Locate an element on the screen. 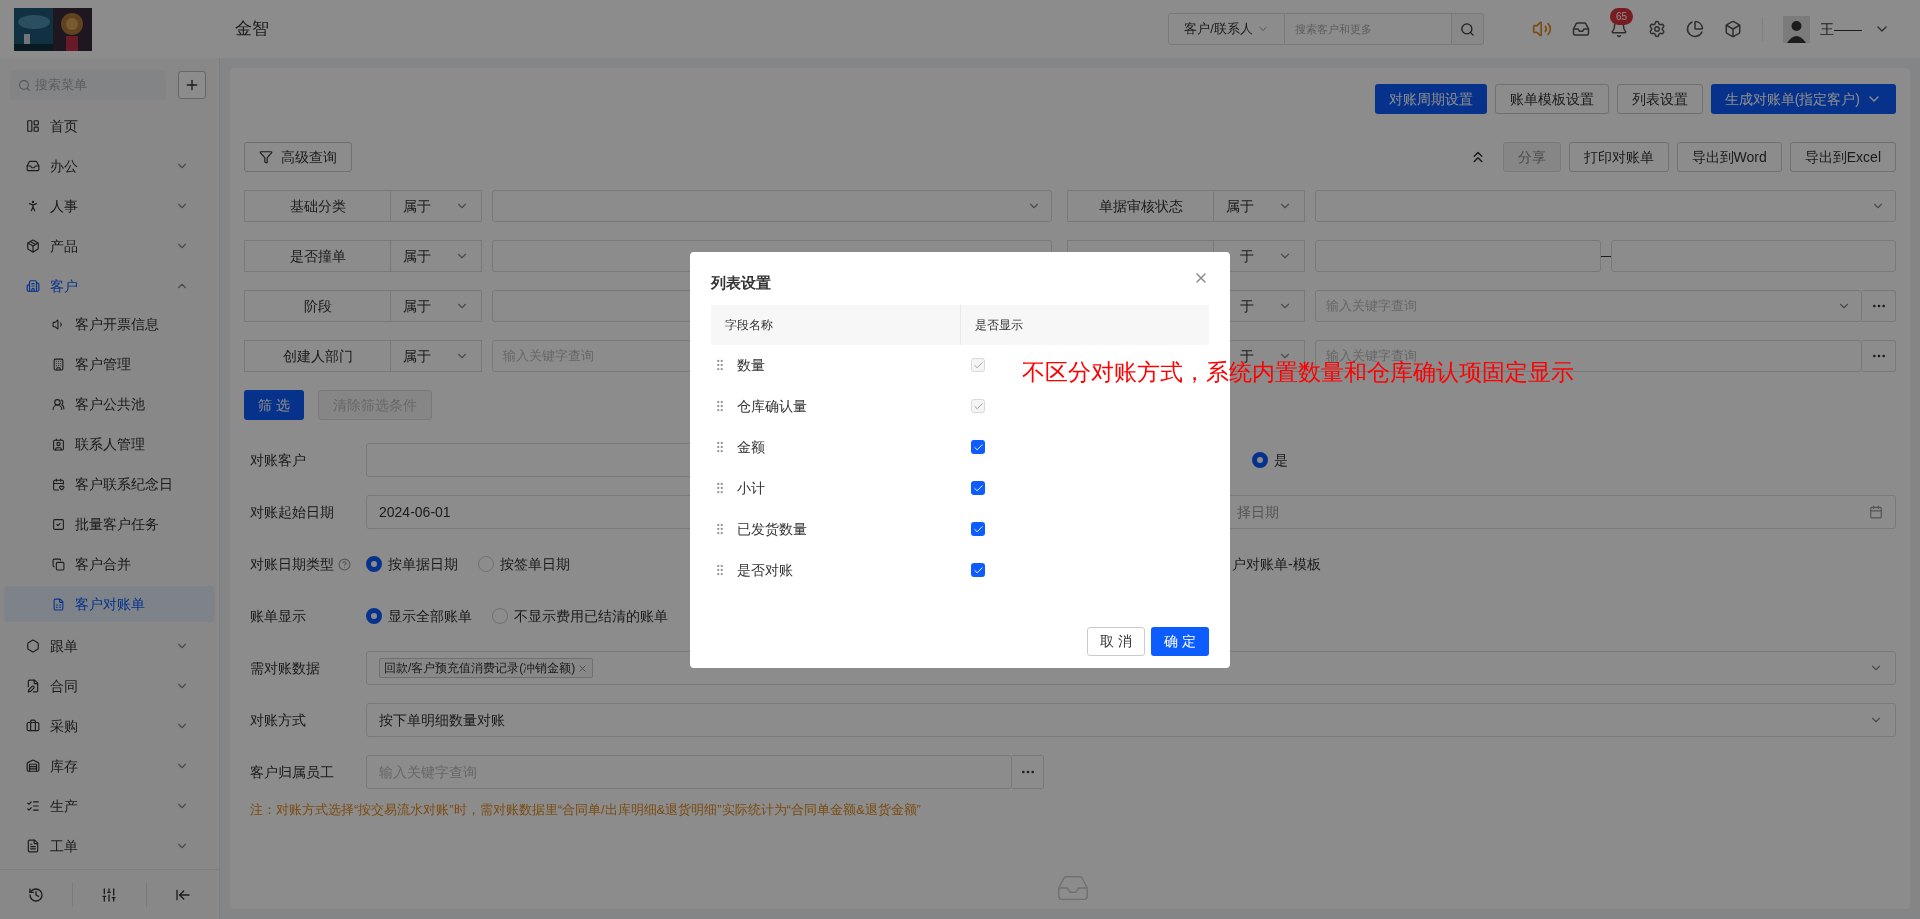 The image size is (1920, 919). form-label: 账单显示 is located at coordinates (278, 616).